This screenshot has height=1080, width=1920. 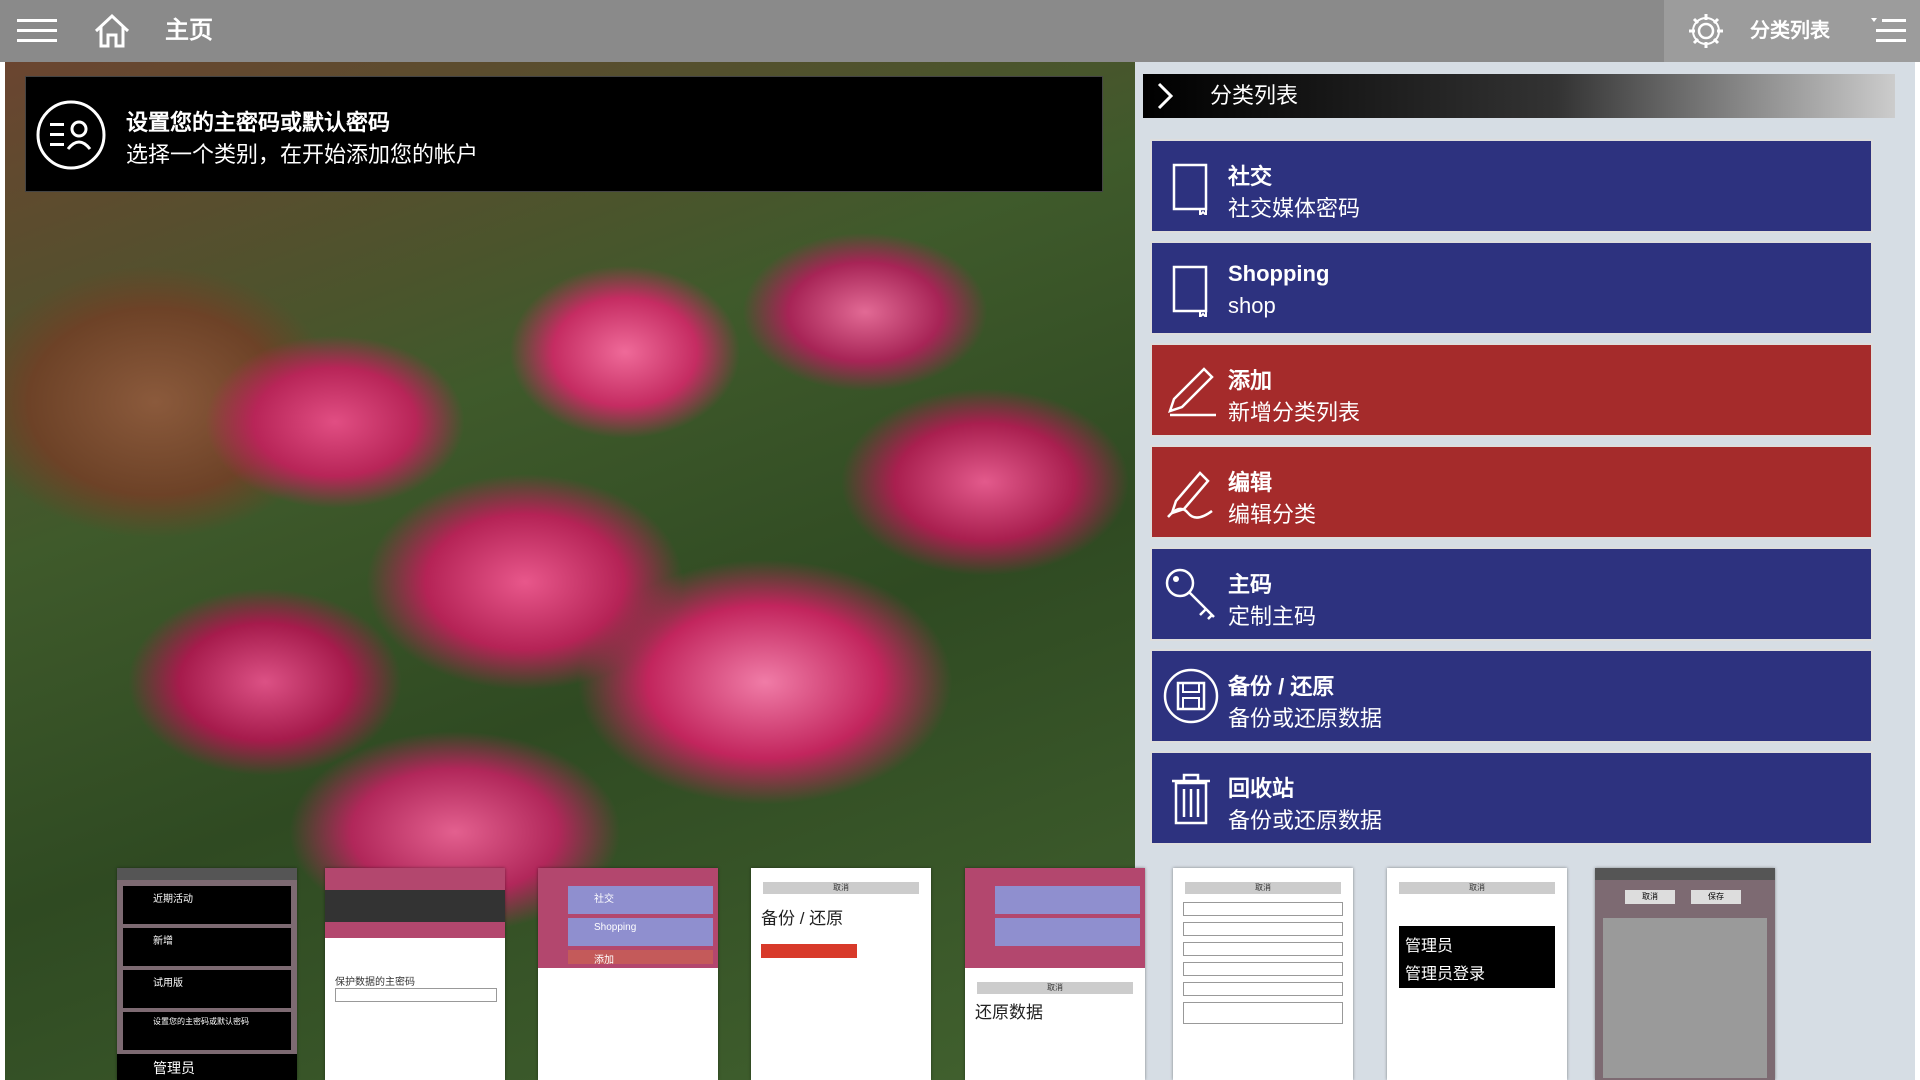 I want to click on banner-subtitle: 选择一个类别，在开始添加您的帐户, so click(x=302, y=154).